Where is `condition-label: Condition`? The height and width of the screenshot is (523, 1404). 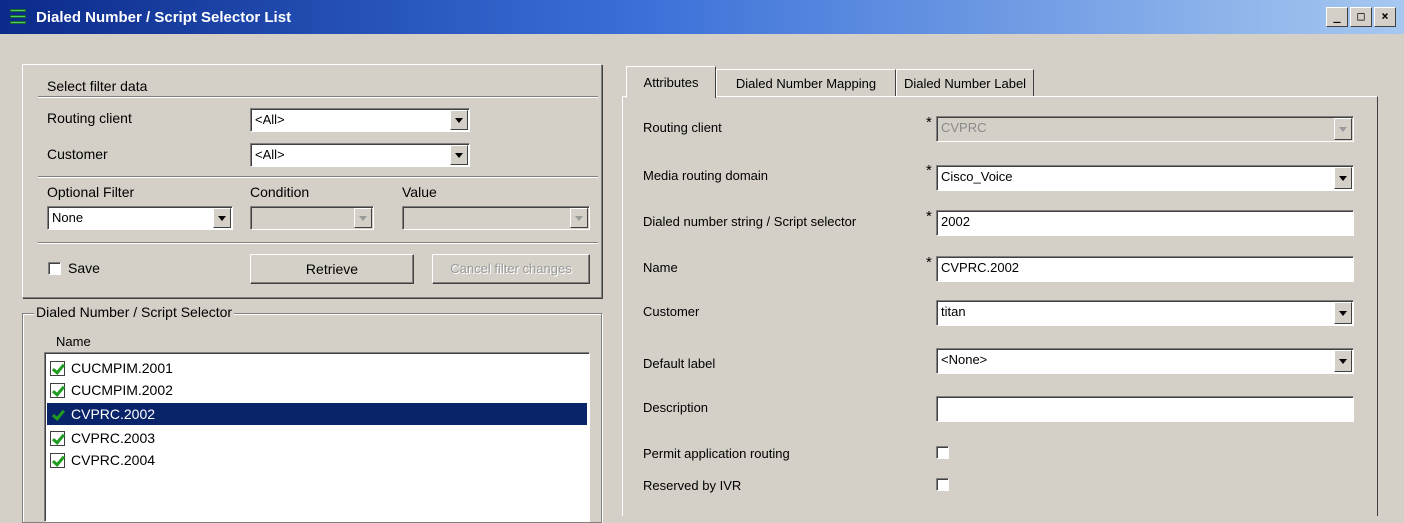
condition-label: Condition is located at coordinates (280, 192).